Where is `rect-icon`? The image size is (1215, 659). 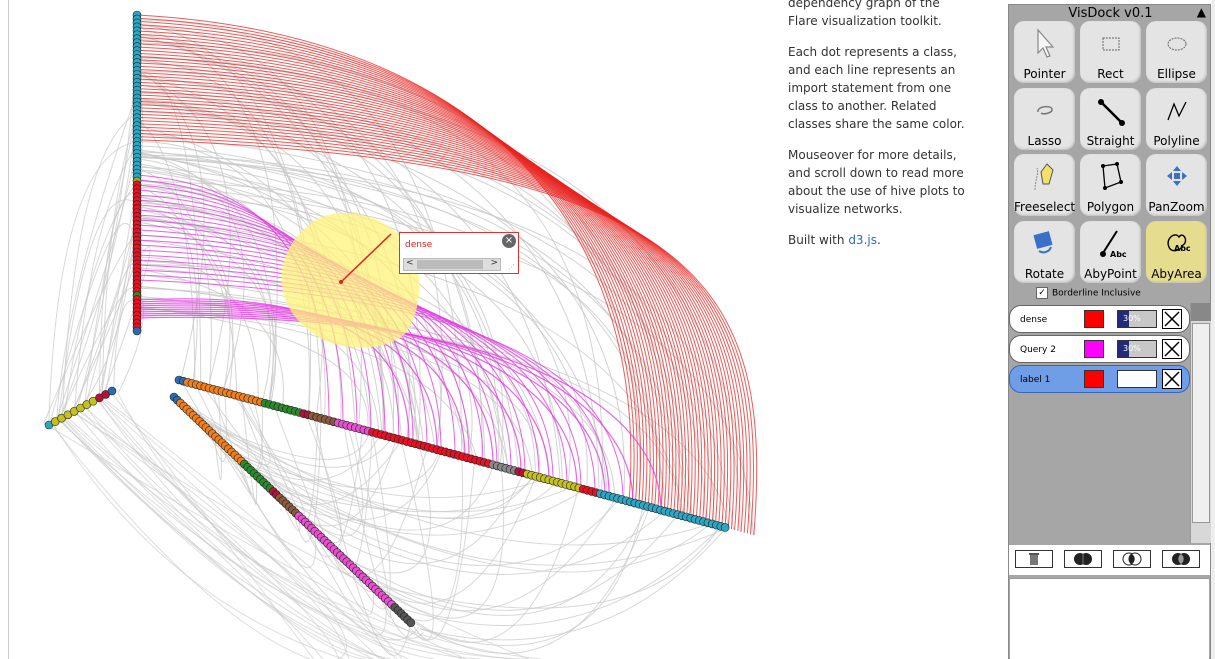 rect-icon is located at coordinates (1111, 44).